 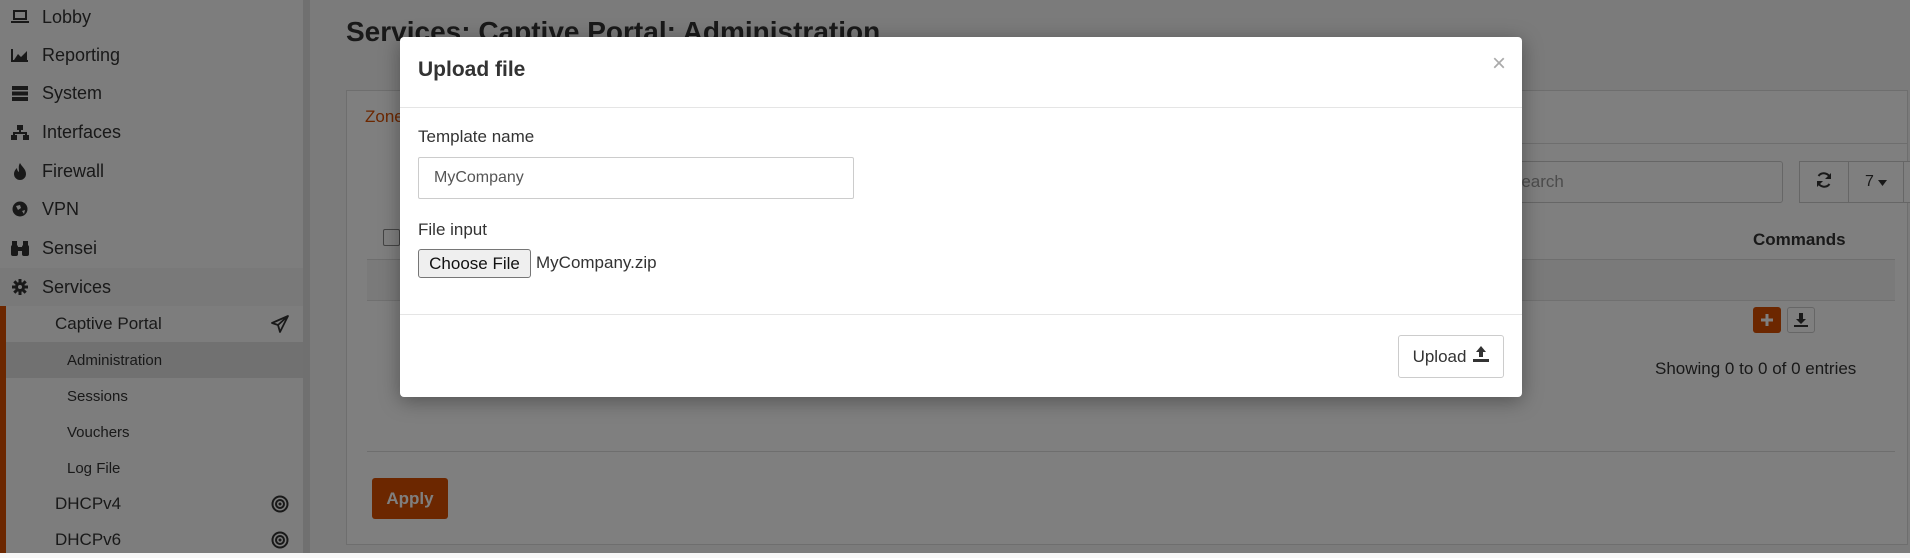 I want to click on modal-title: Upload file, so click(x=472, y=69).